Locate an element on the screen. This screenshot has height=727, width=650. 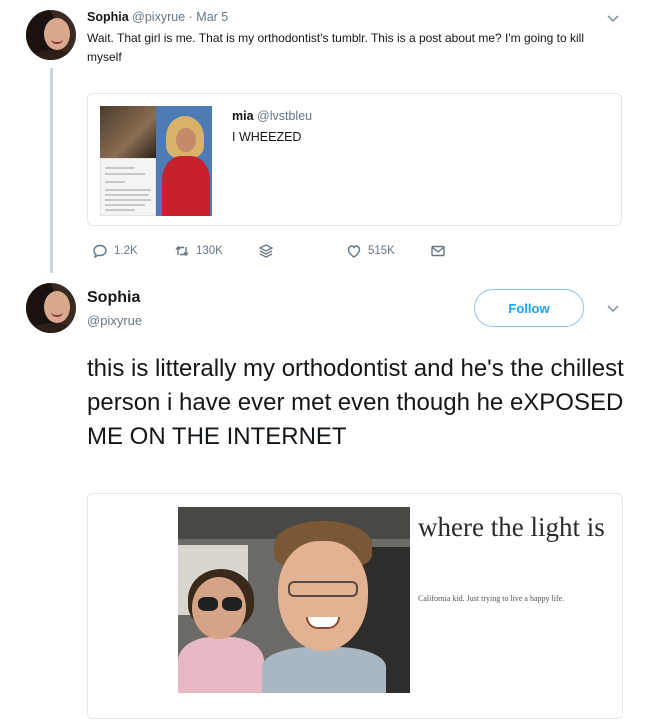
like-button: 515K is located at coordinates (370, 251).